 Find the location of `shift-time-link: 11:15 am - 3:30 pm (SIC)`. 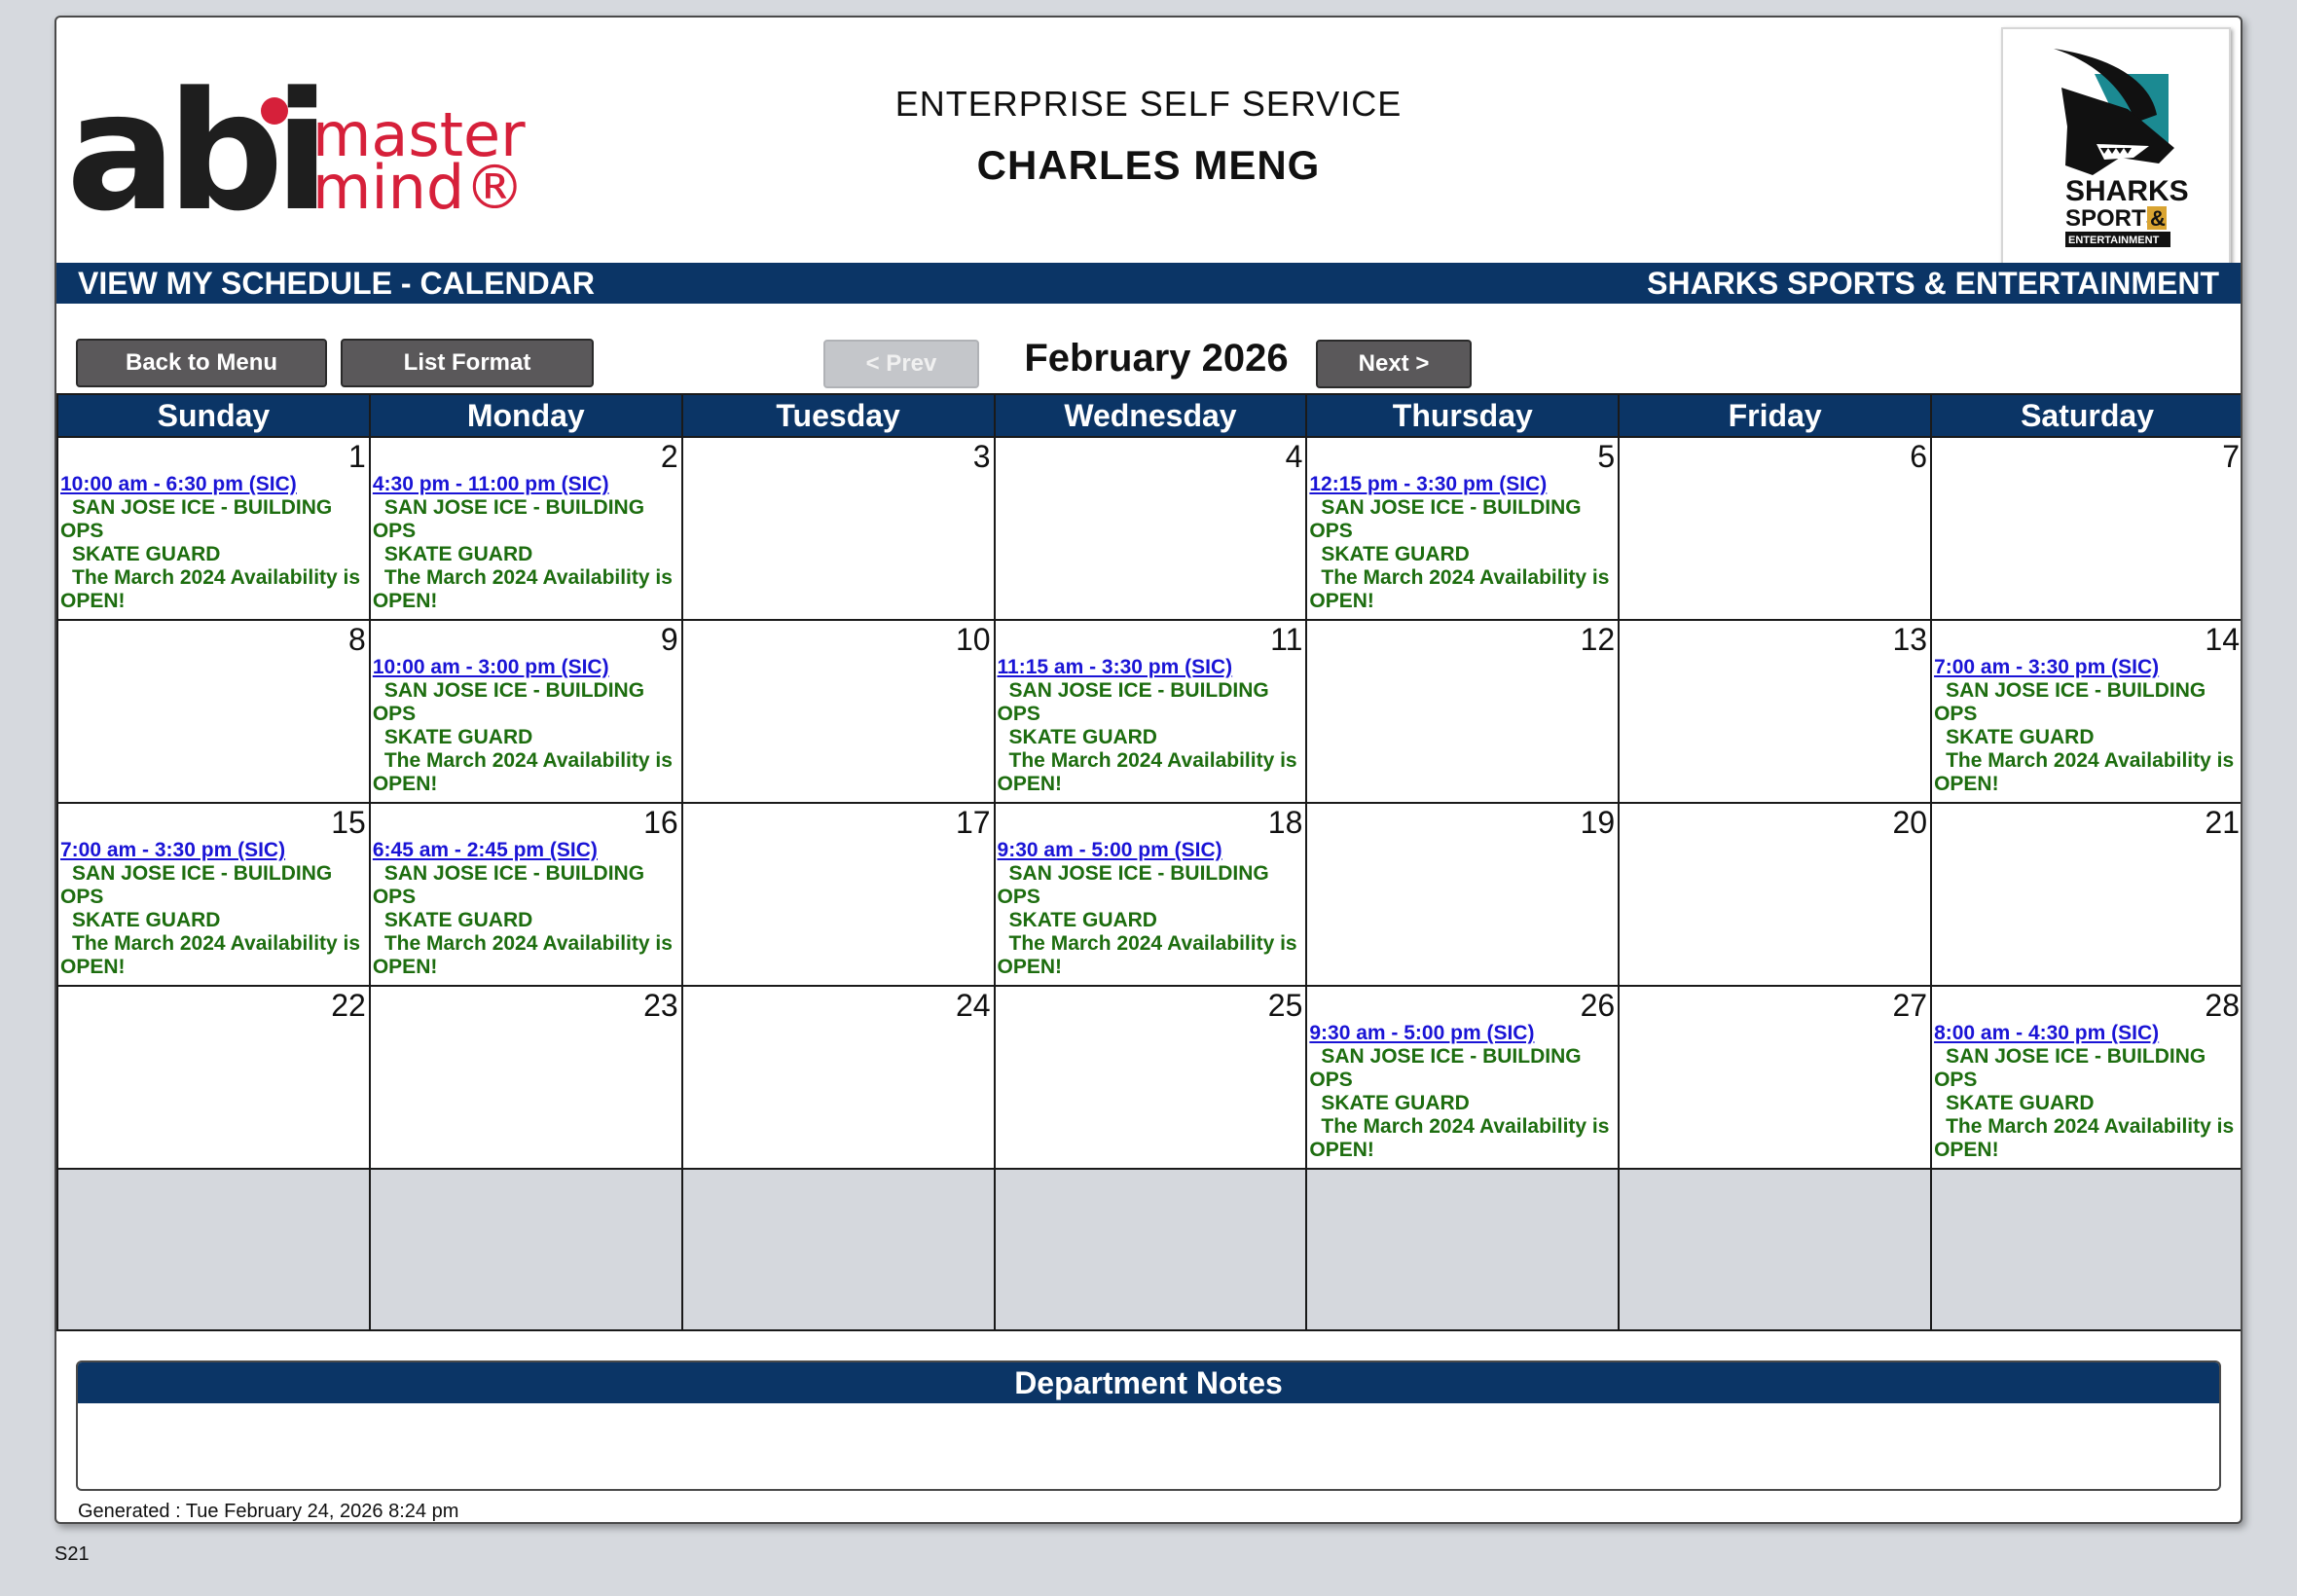

shift-time-link: 11:15 am - 3:30 pm (SIC) is located at coordinates (1151, 667).